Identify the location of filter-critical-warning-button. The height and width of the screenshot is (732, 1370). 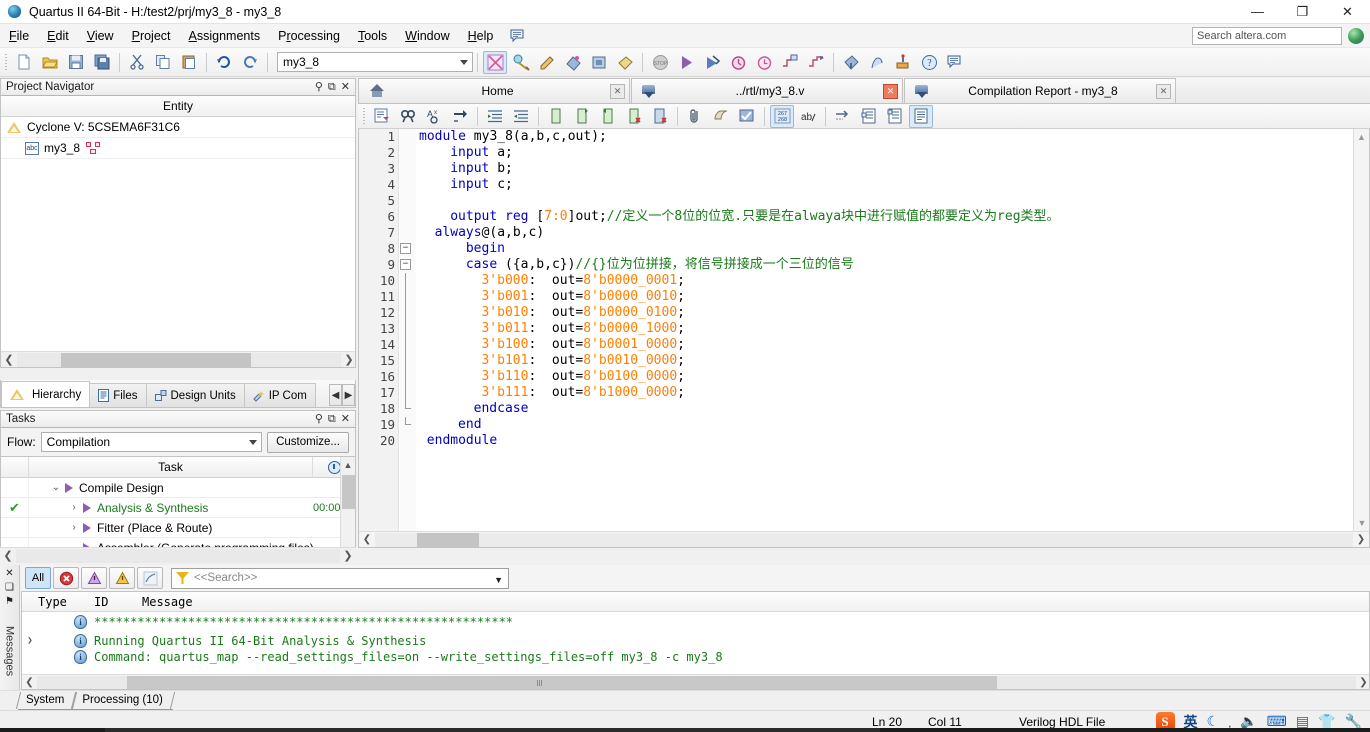
(94, 578).